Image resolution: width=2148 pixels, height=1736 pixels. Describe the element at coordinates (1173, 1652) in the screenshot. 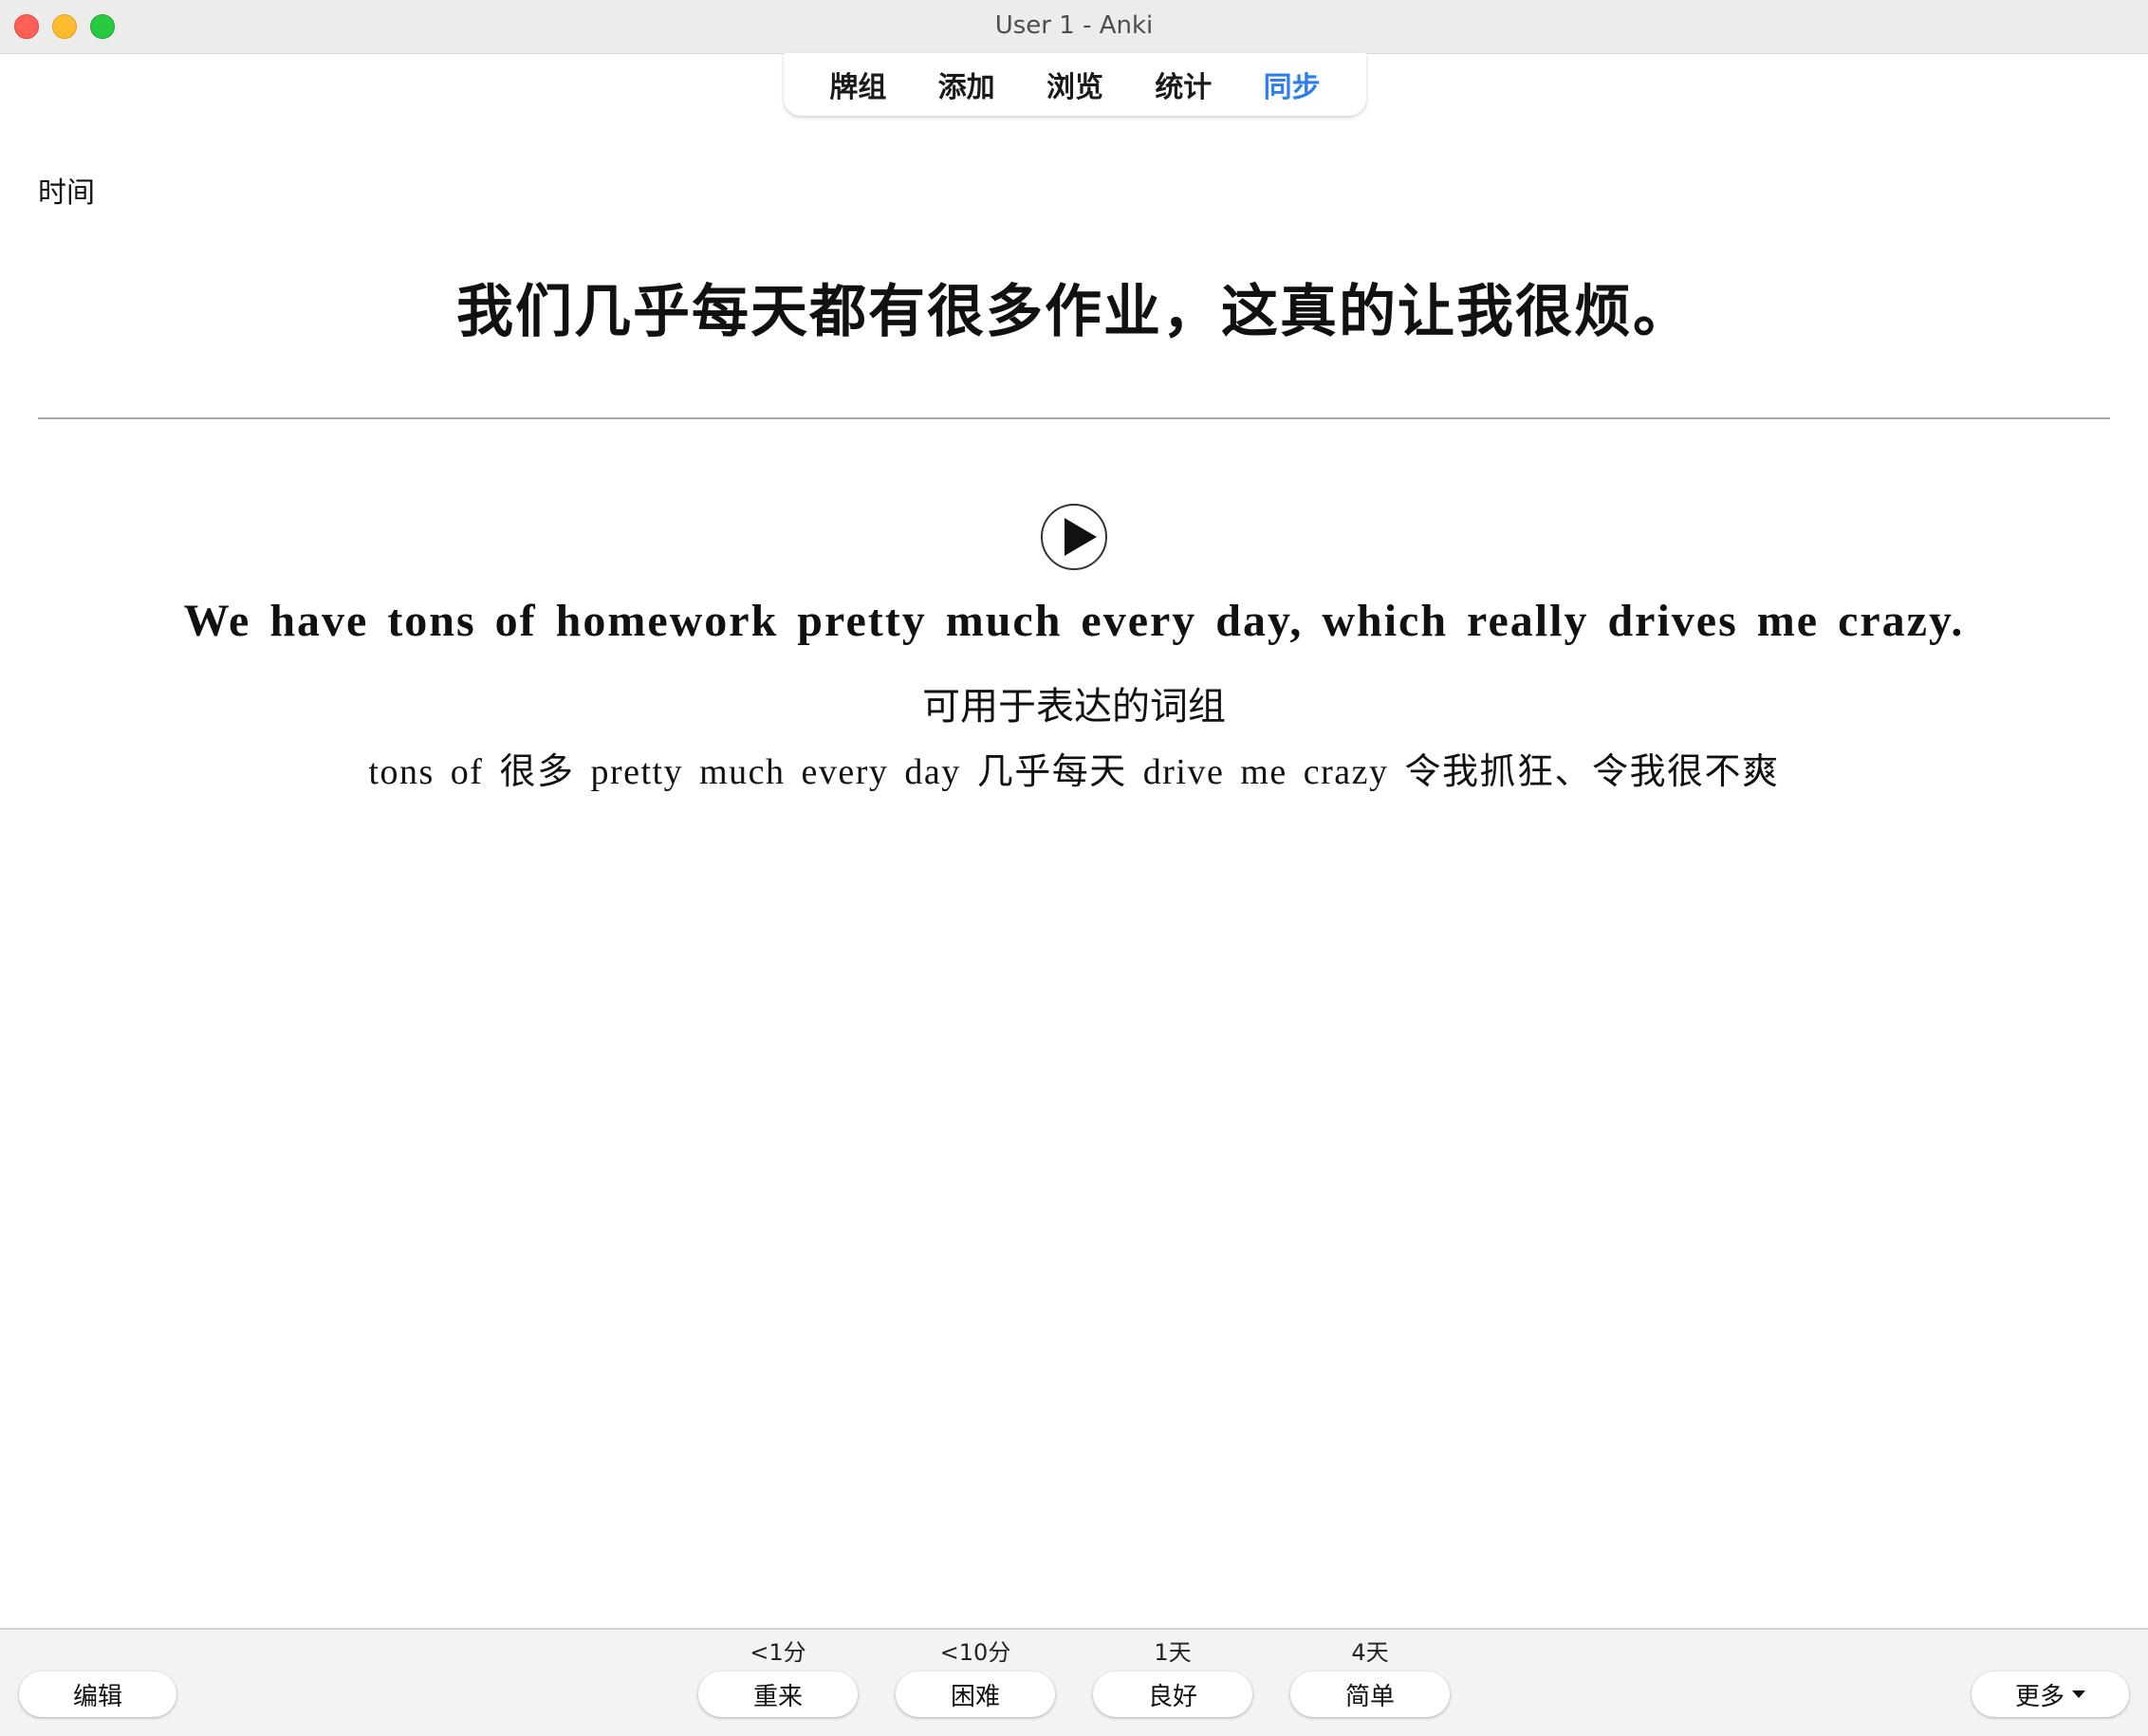

I see `good-interval: 1天` at that location.